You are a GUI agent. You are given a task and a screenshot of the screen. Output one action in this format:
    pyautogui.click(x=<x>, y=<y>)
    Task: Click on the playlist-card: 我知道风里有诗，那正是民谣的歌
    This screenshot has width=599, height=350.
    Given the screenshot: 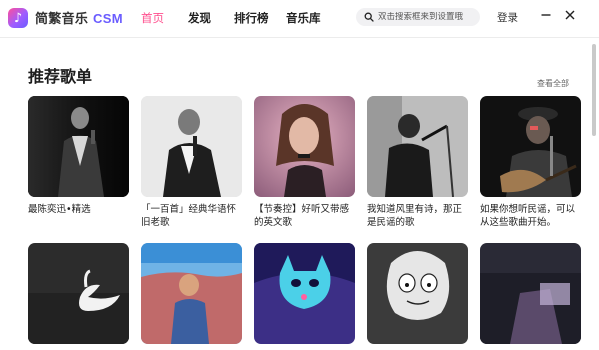 What is the action you would take?
    pyautogui.click(x=417, y=162)
    